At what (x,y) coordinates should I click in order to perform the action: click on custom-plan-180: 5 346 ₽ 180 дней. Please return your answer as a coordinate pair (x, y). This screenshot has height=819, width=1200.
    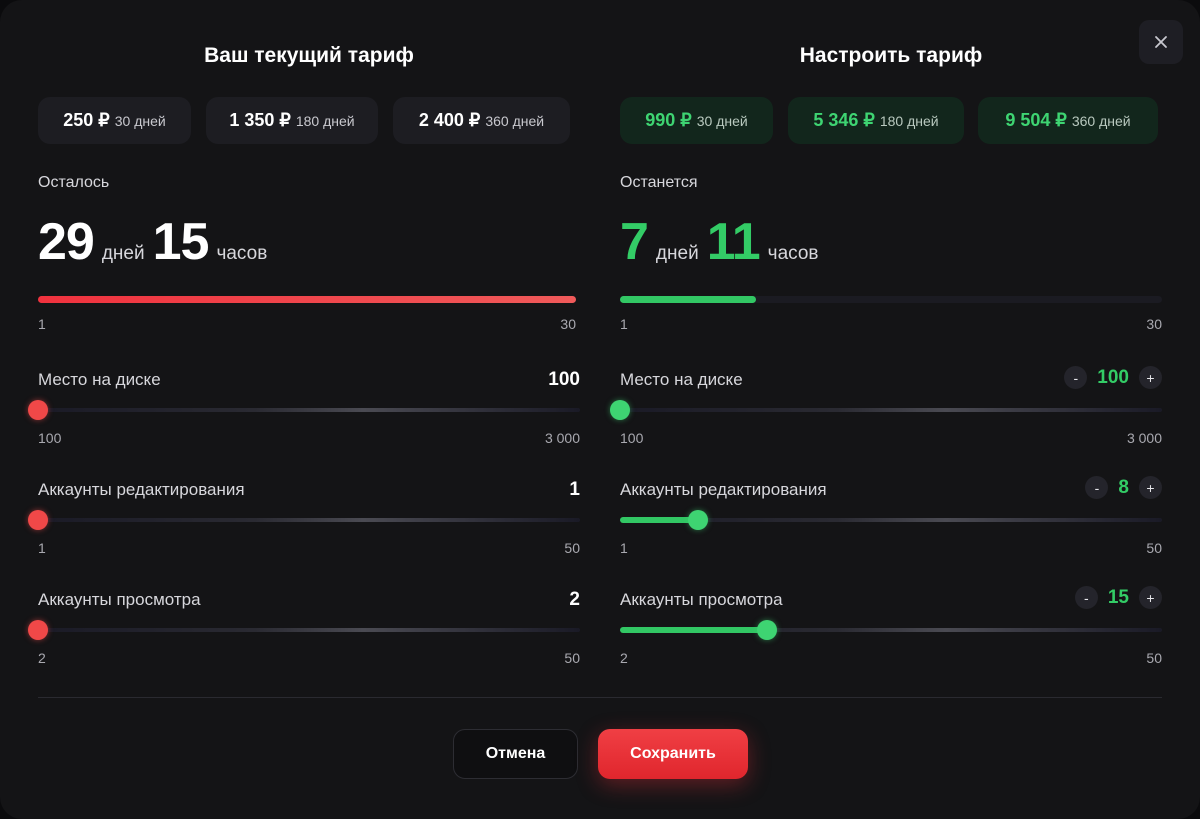
    Looking at the image, I should click on (876, 120).